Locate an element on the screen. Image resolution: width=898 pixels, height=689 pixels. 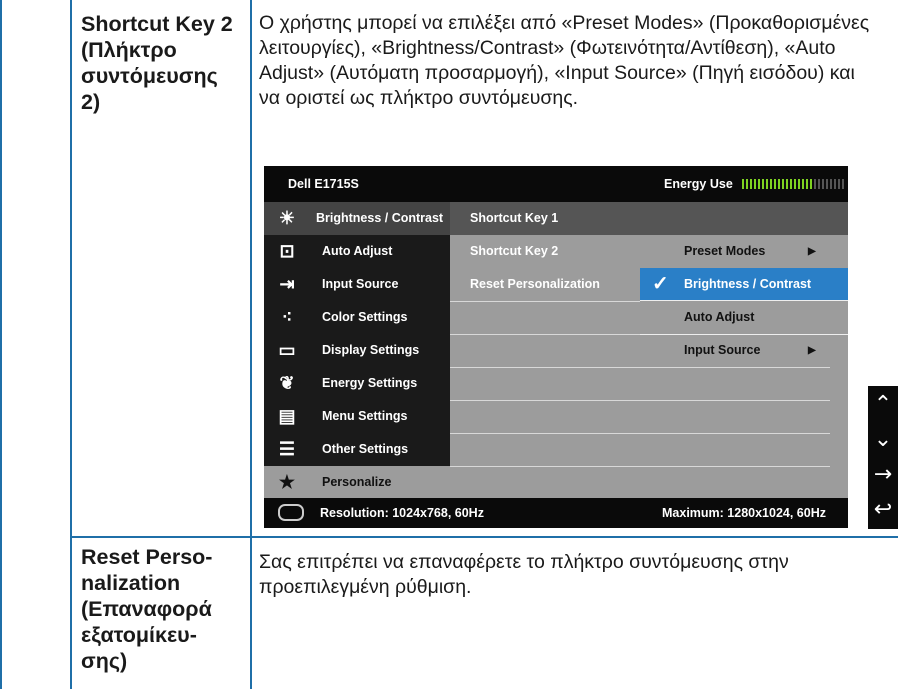
menu-item-label: Personalize is located at coordinates (357, 482).